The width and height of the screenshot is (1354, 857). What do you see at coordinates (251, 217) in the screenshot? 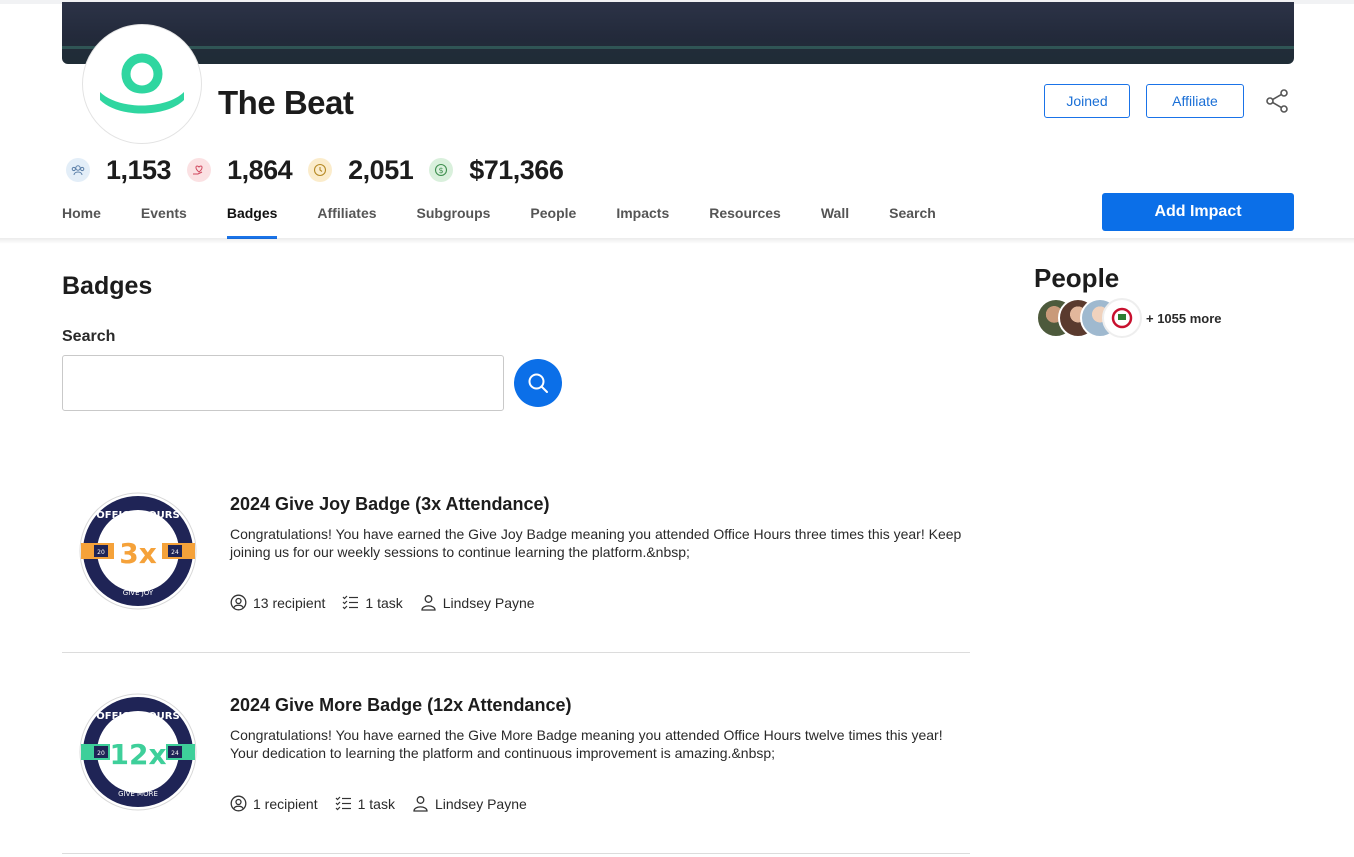
I see `tab-badges: Badges` at bounding box center [251, 217].